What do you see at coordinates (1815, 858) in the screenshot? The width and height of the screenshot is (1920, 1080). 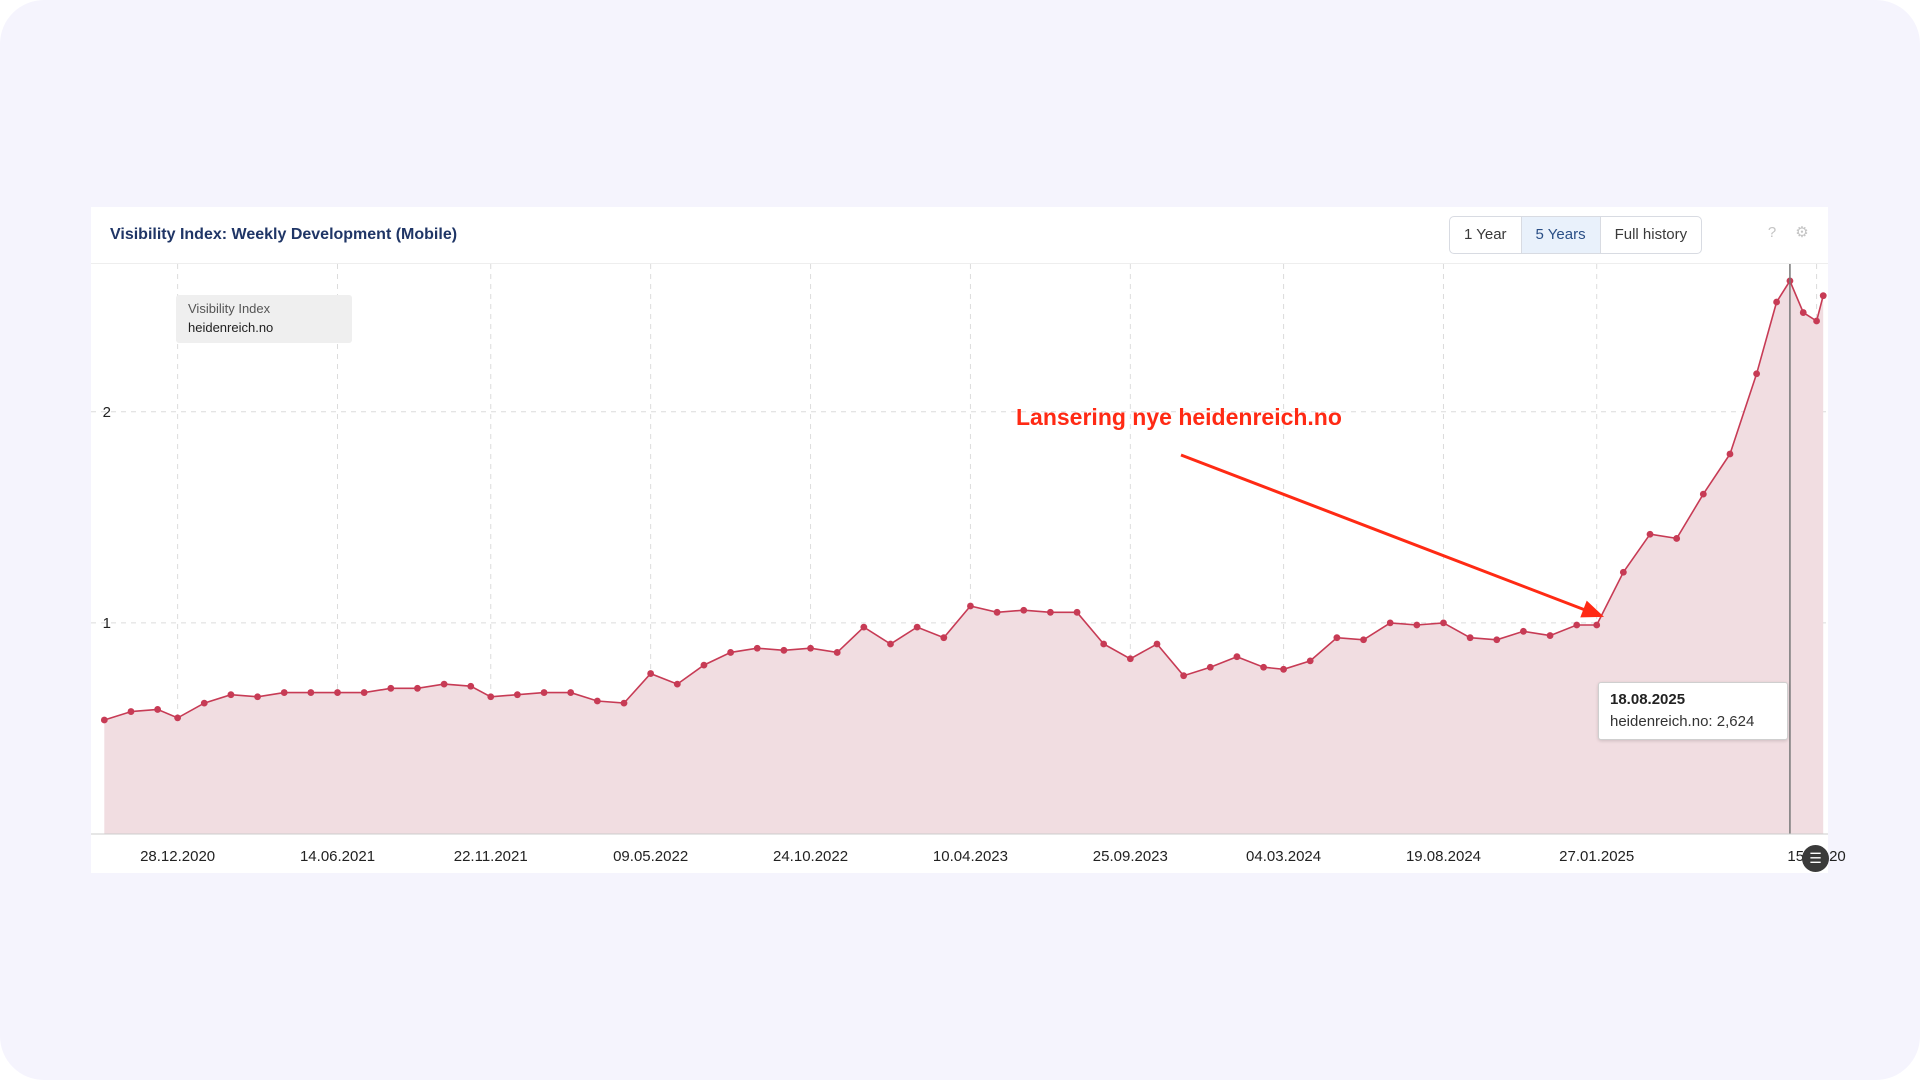 I see `chat-icon: ☰` at bounding box center [1815, 858].